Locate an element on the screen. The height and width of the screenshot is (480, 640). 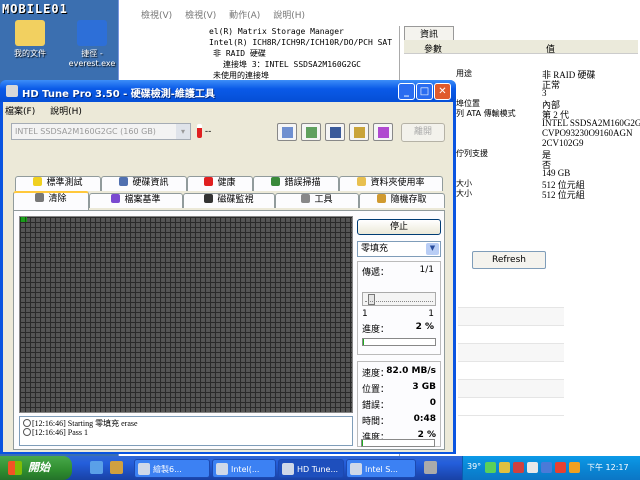
column-header-param: 參數 is located at coordinates (433, 48).